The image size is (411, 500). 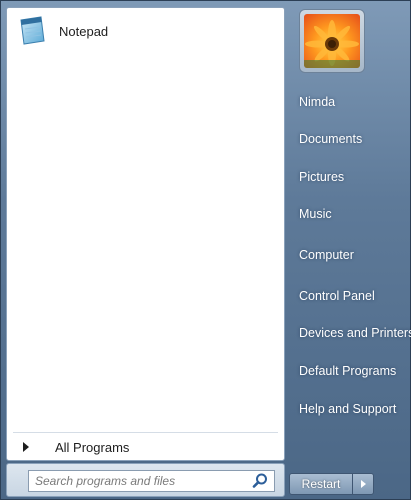 I want to click on link-label: Devices and Printers, so click(x=355, y=333).